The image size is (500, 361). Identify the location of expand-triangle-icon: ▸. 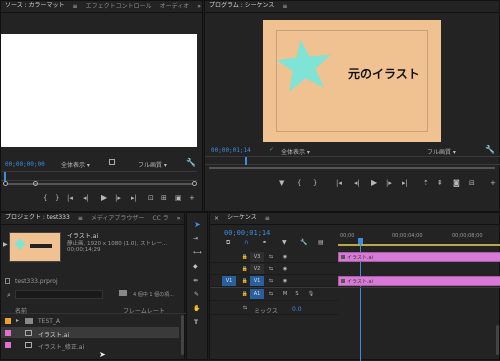
(17, 320).